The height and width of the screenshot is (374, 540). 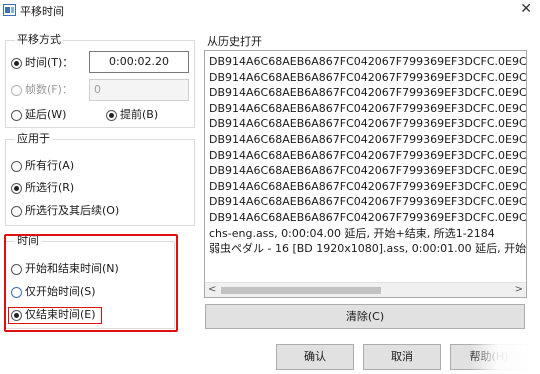 I want to click on frames-radio: 帧数(F)：, so click(x=42, y=90).